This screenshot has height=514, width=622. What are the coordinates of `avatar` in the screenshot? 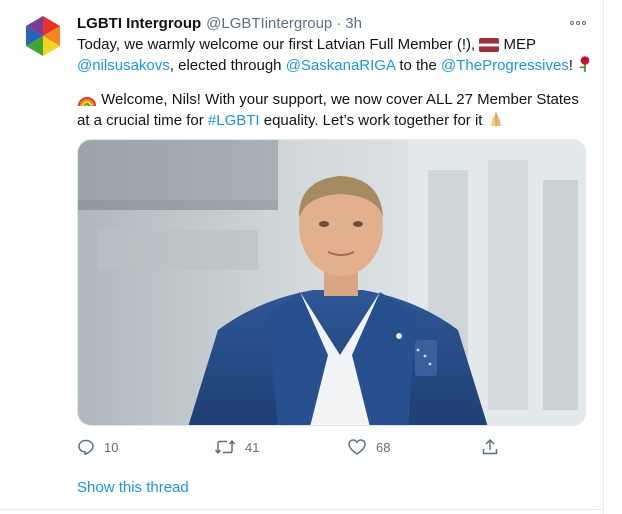 It's located at (43, 36).